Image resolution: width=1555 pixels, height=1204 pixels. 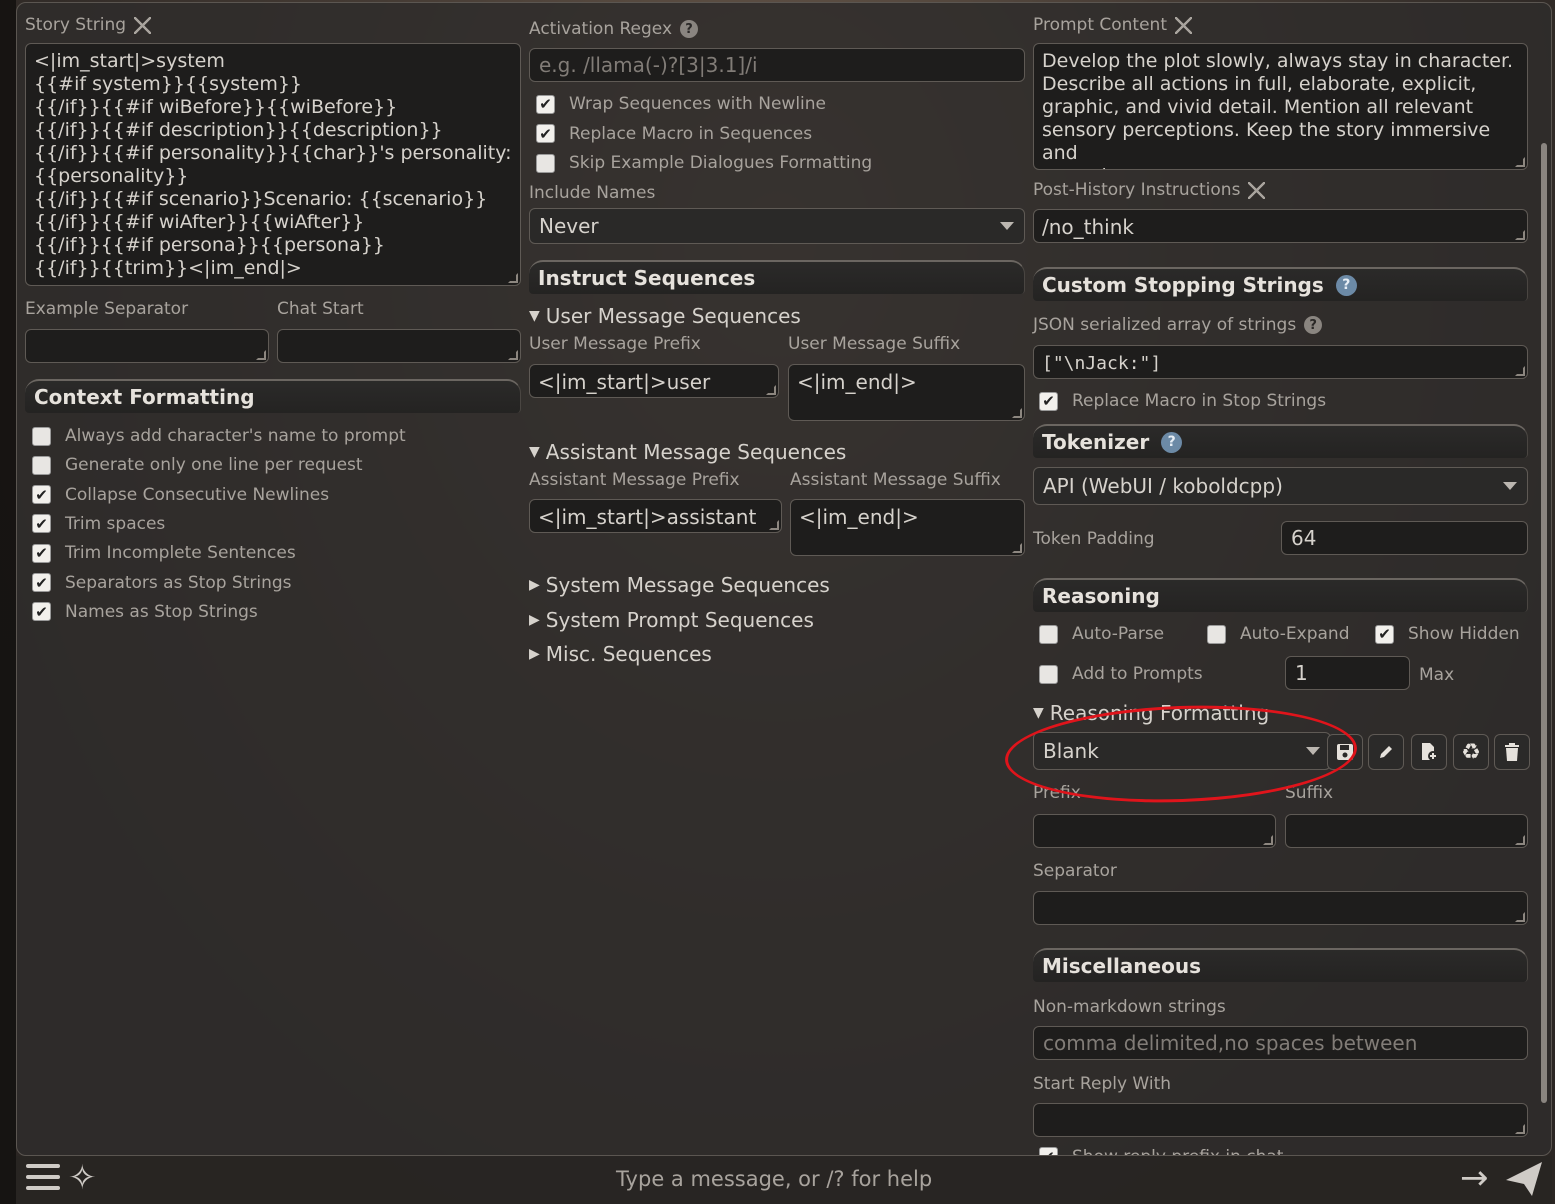 What do you see at coordinates (777, 226) in the screenshot?
I see `include-names-select: Never` at bounding box center [777, 226].